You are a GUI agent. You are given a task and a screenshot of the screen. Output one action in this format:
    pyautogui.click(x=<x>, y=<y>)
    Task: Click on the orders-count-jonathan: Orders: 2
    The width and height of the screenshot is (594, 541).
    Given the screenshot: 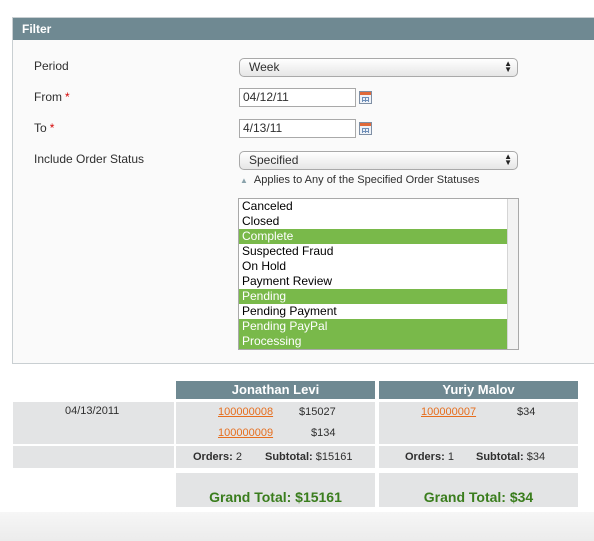 What is the action you would take?
    pyautogui.click(x=217, y=457)
    